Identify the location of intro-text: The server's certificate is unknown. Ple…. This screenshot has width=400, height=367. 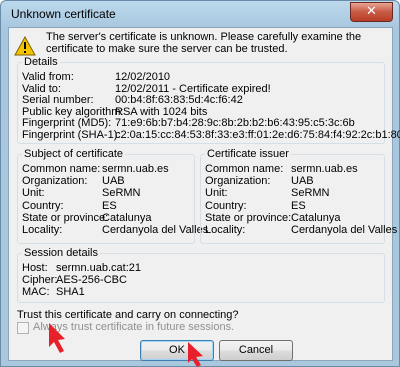
(204, 43).